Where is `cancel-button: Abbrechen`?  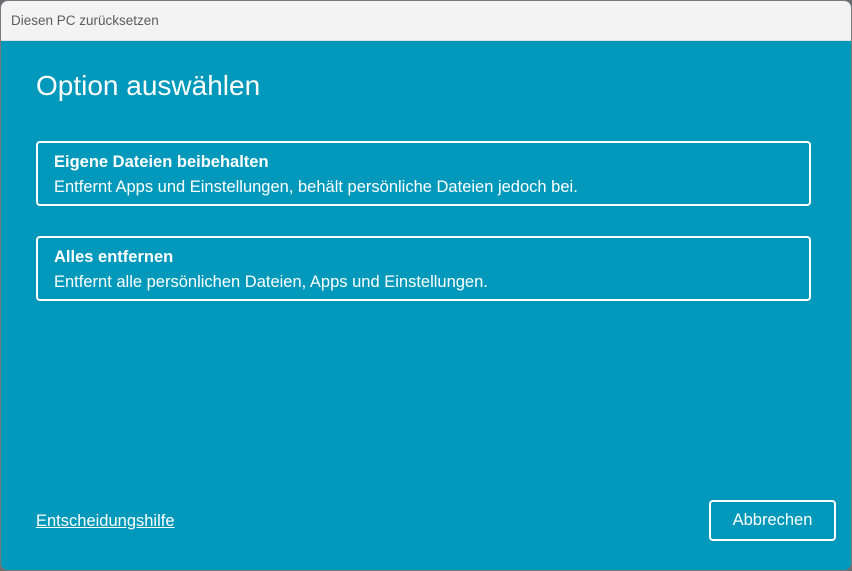
cancel-button: Abbrechen is located at coordinates (772, 520).